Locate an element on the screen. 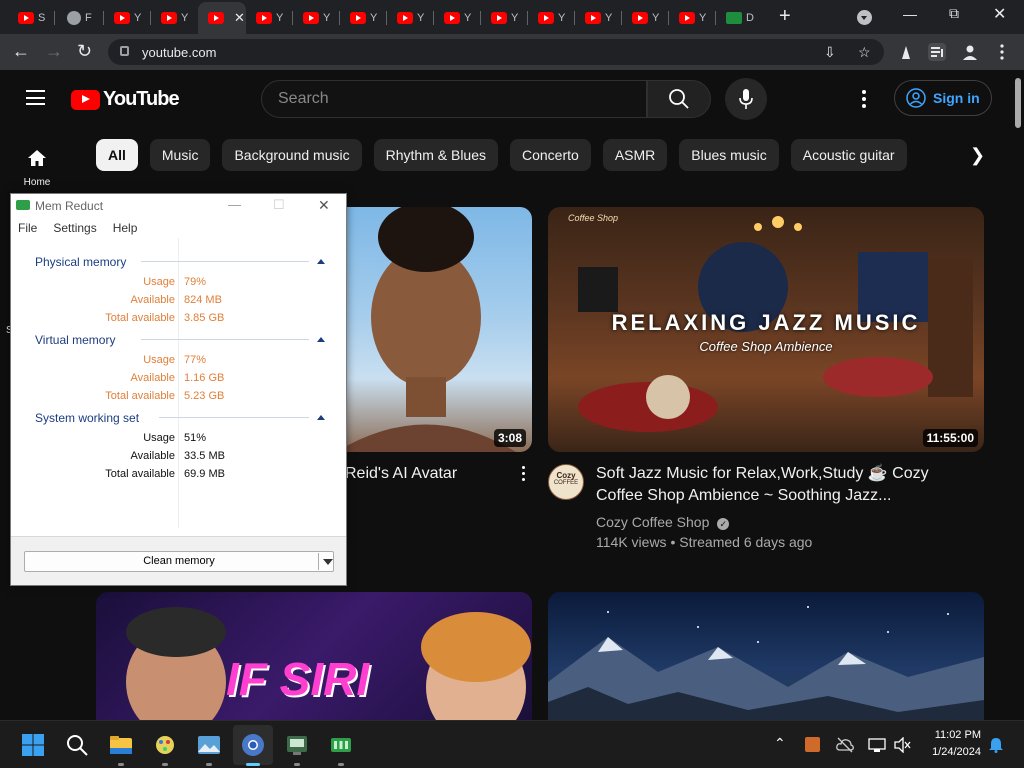 The image size is (1024, 768). filter-chip: ASMR is located at coordinates (635, 155).